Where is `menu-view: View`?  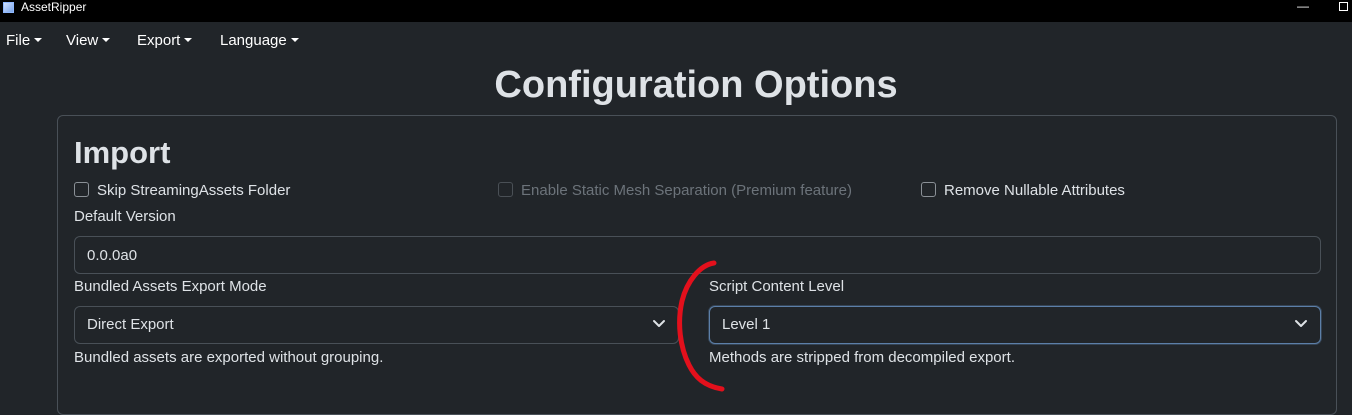 menu-view: View is located at coordinates (88, 41).